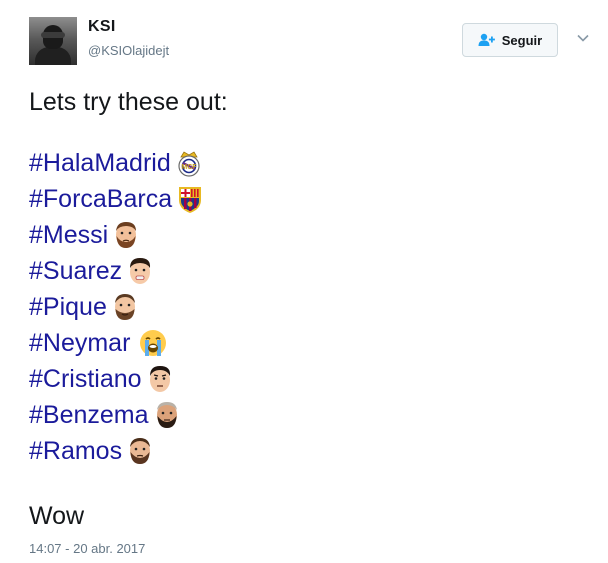  I want to click on svg-text: MCF, so click(189, 167).